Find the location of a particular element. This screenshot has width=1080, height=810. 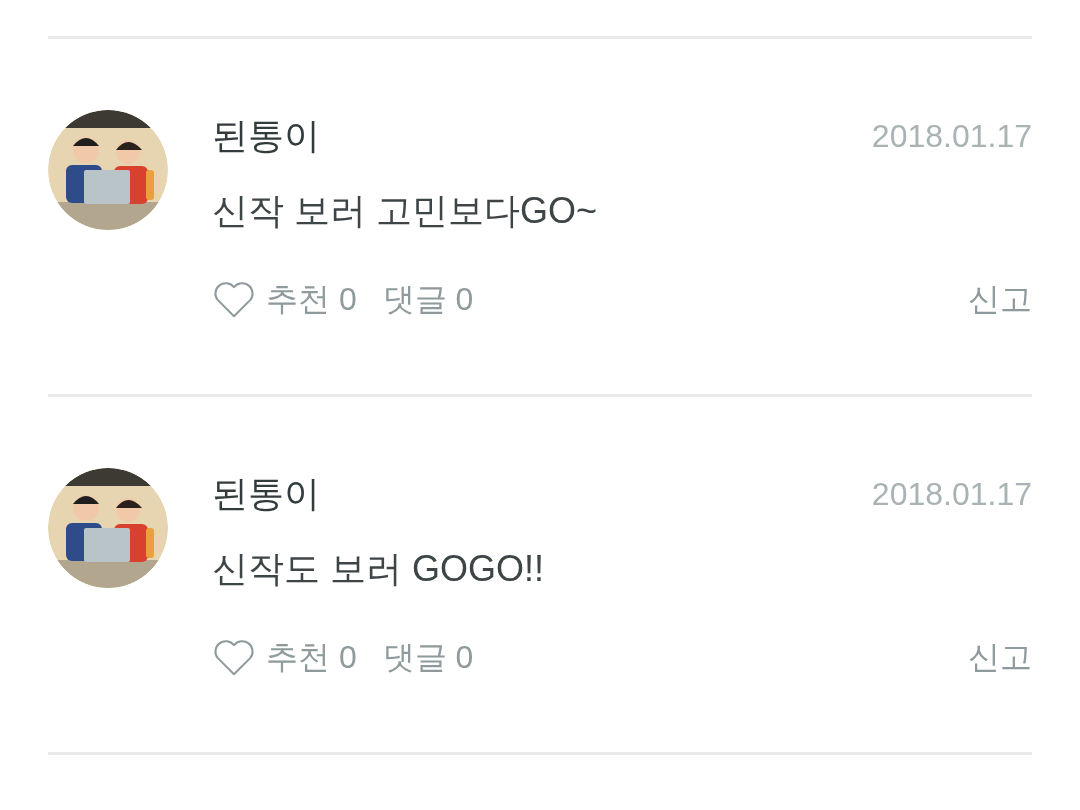

comment-text: 신작 보러 고민보다GO~ is located at coordinates (405, 211).